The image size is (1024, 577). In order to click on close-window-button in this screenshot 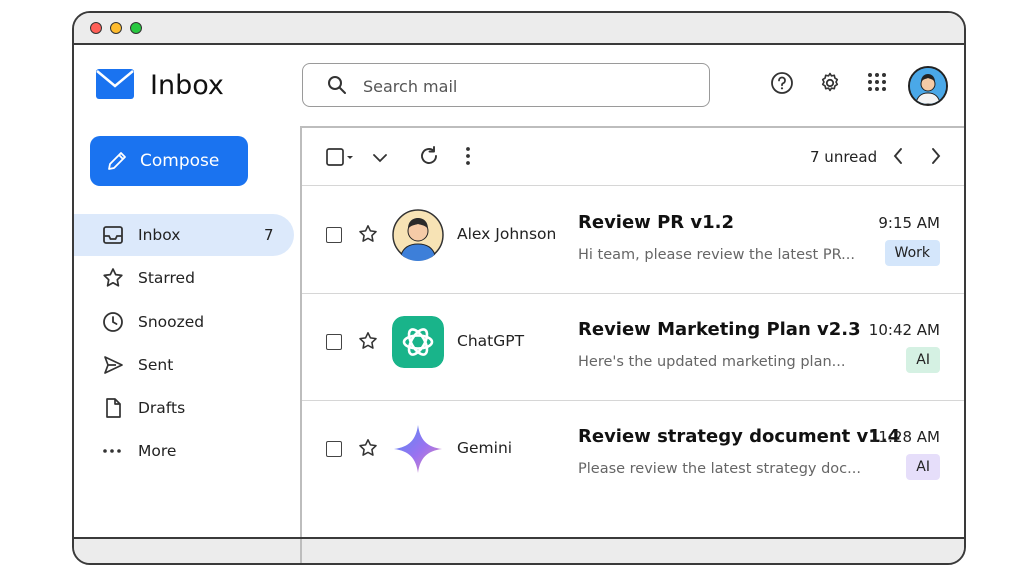, I will do `click(96, 28)`.